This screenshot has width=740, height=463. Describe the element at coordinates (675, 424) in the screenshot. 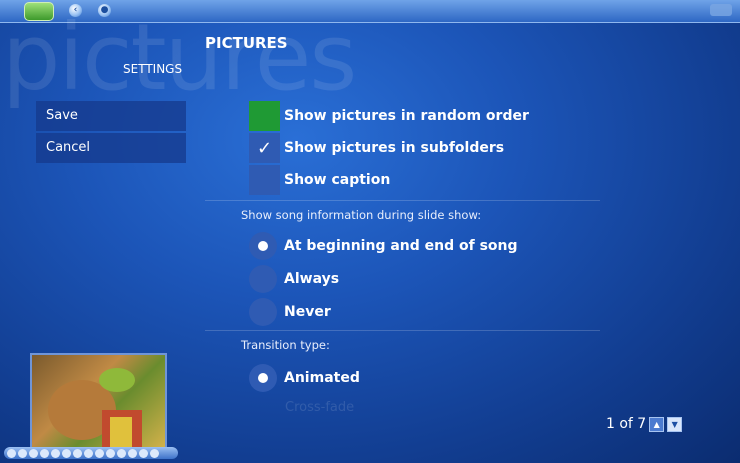

I see `down-arrow-icon: ▼` at that location.